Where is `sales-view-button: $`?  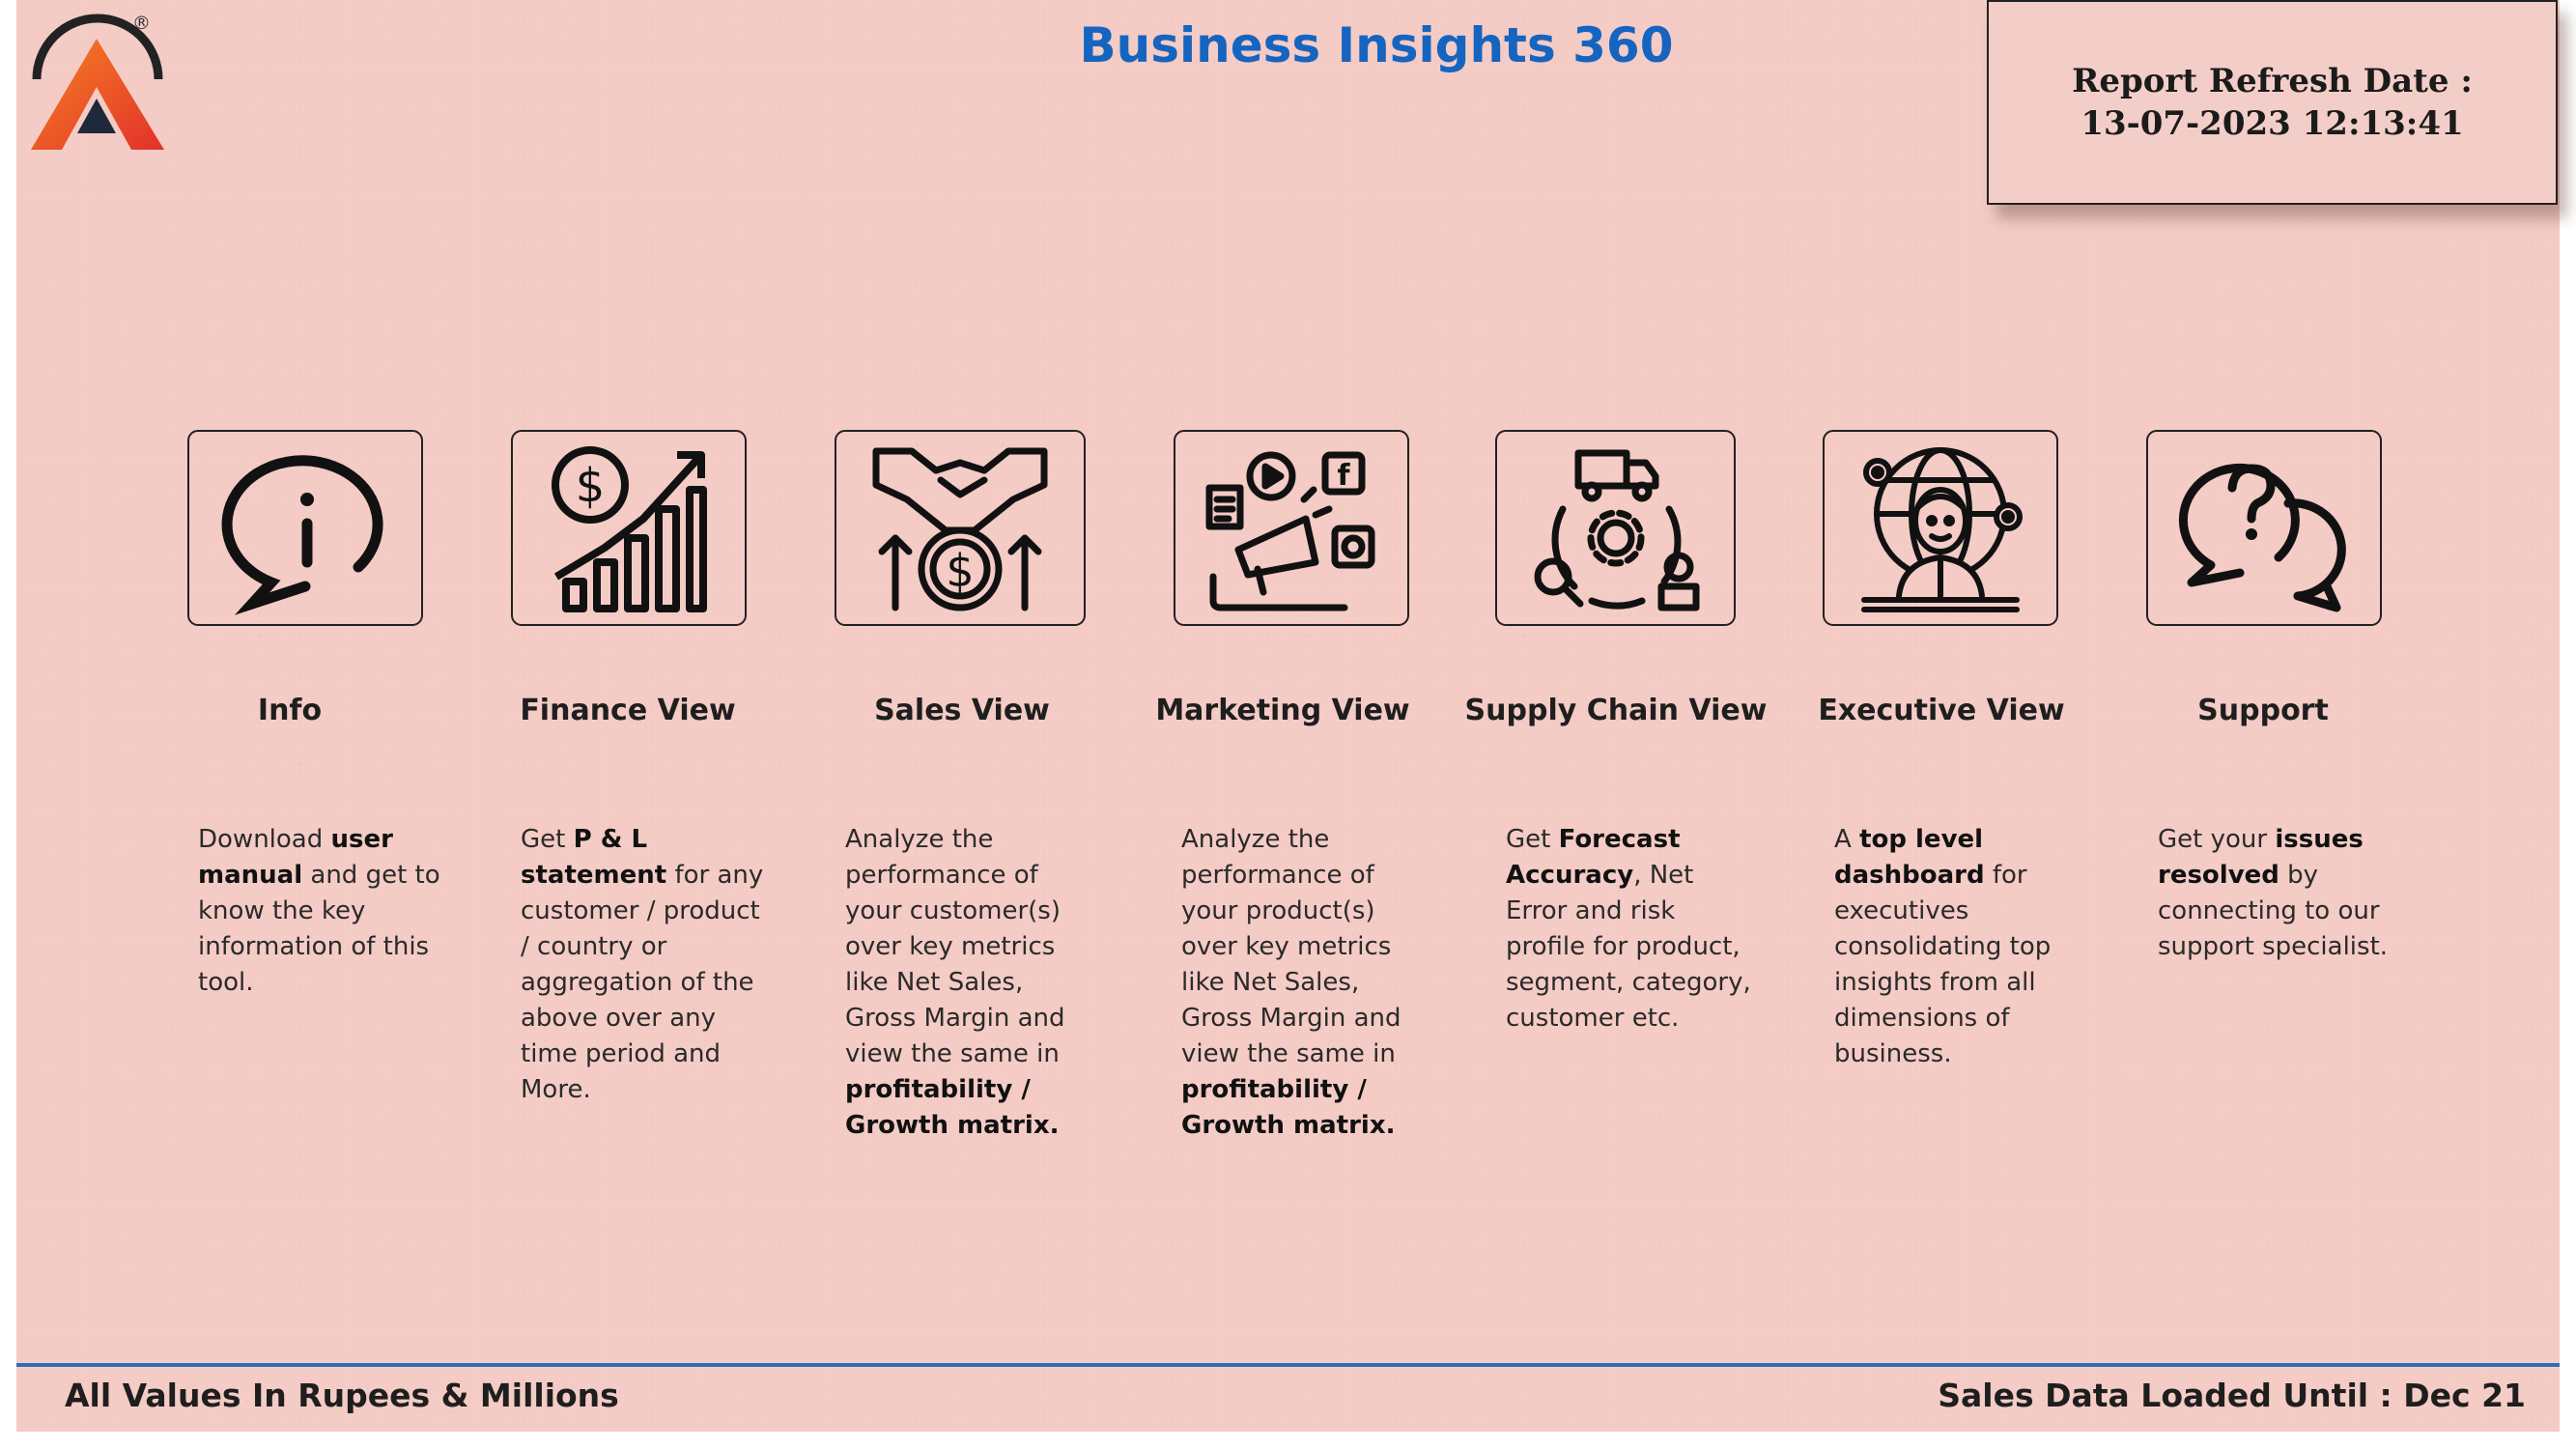 sales-view-button: $ is located at coordinates (960, 528).